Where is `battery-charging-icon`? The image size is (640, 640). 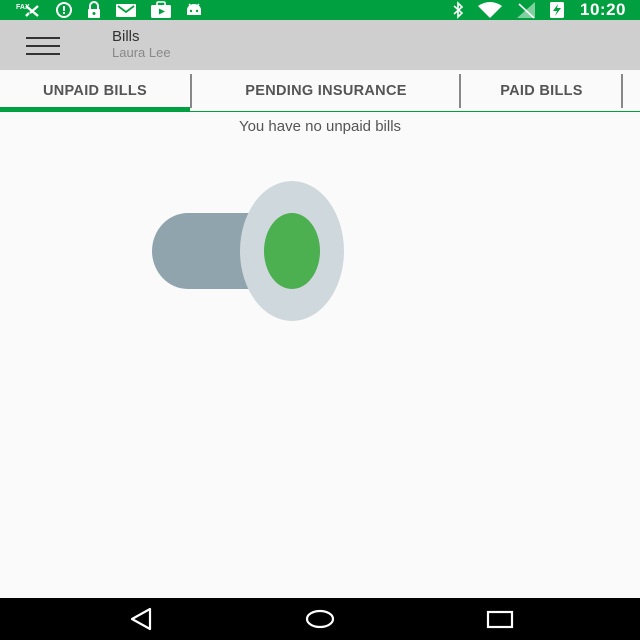 battery-charging-icon is located at coordinates (557, 10).